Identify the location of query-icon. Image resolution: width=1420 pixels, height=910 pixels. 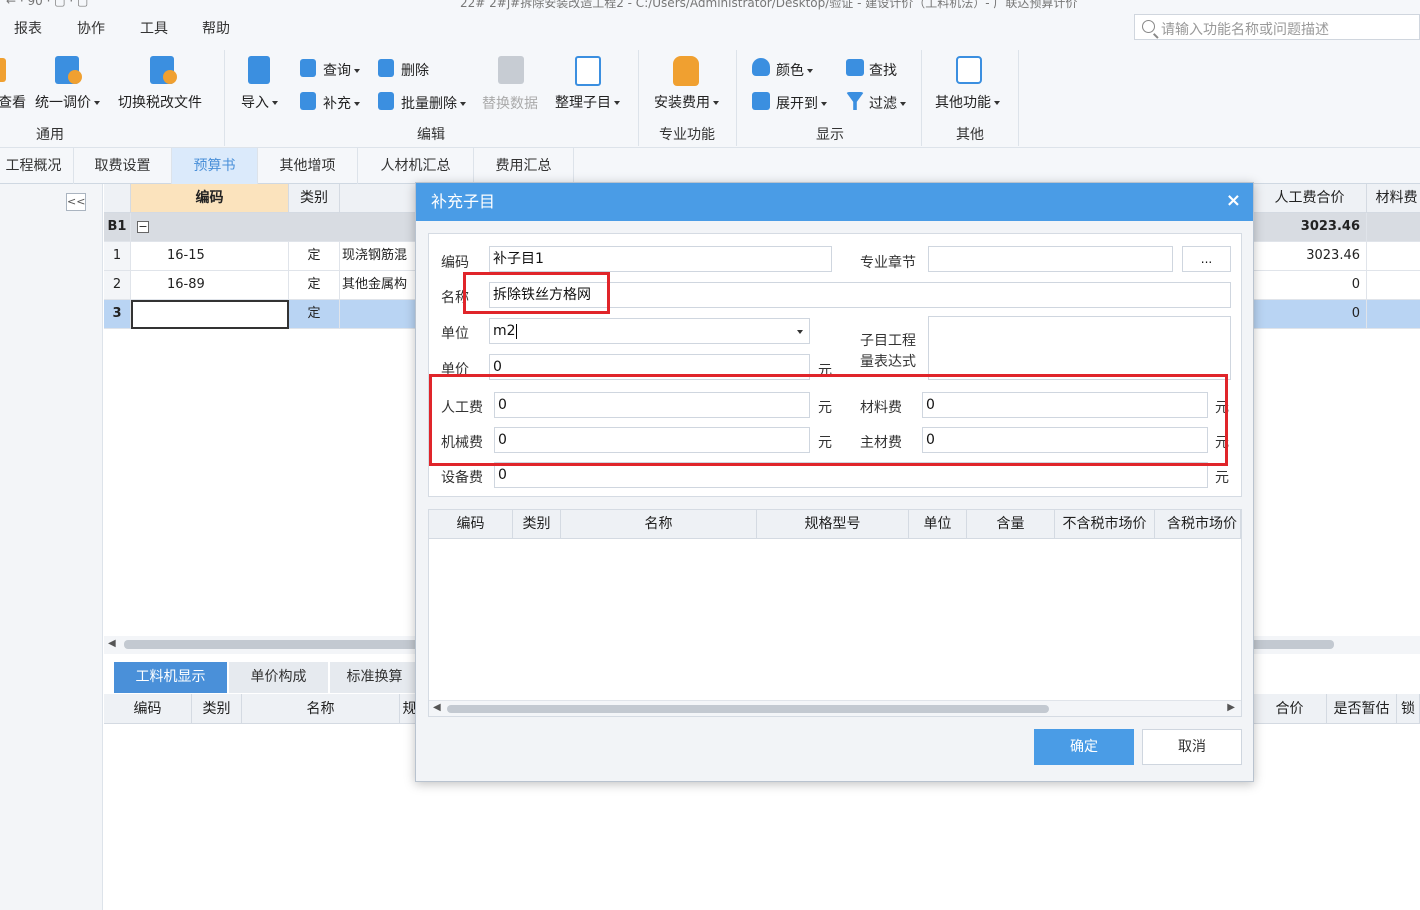
(308, 68).